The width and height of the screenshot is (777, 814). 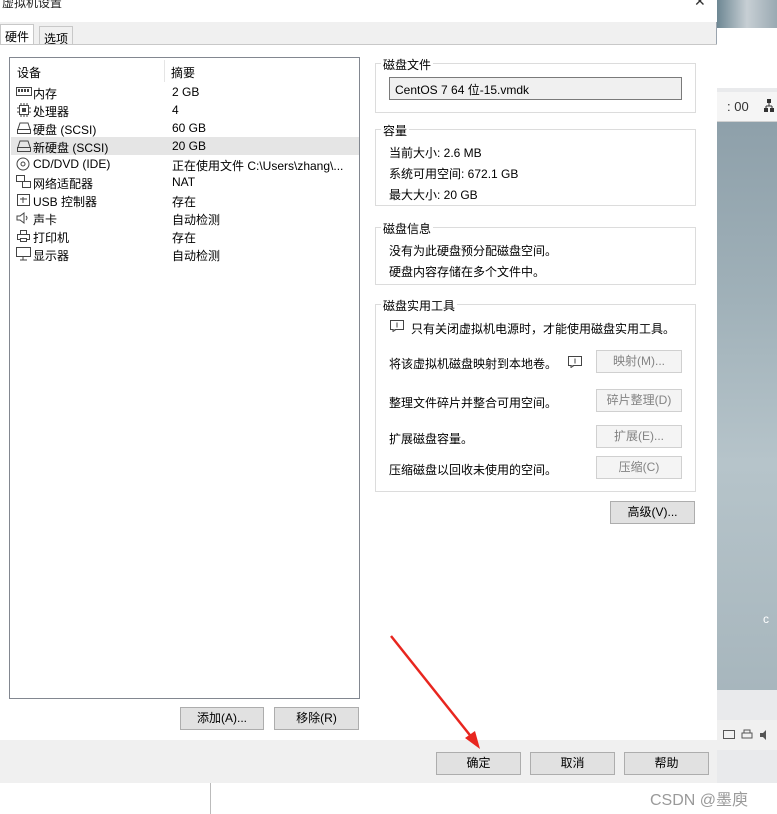 What do you see at coordinates (666, 763) in the screenshot?
I see `help-button: 帮助` at bounding box center [666, 763].